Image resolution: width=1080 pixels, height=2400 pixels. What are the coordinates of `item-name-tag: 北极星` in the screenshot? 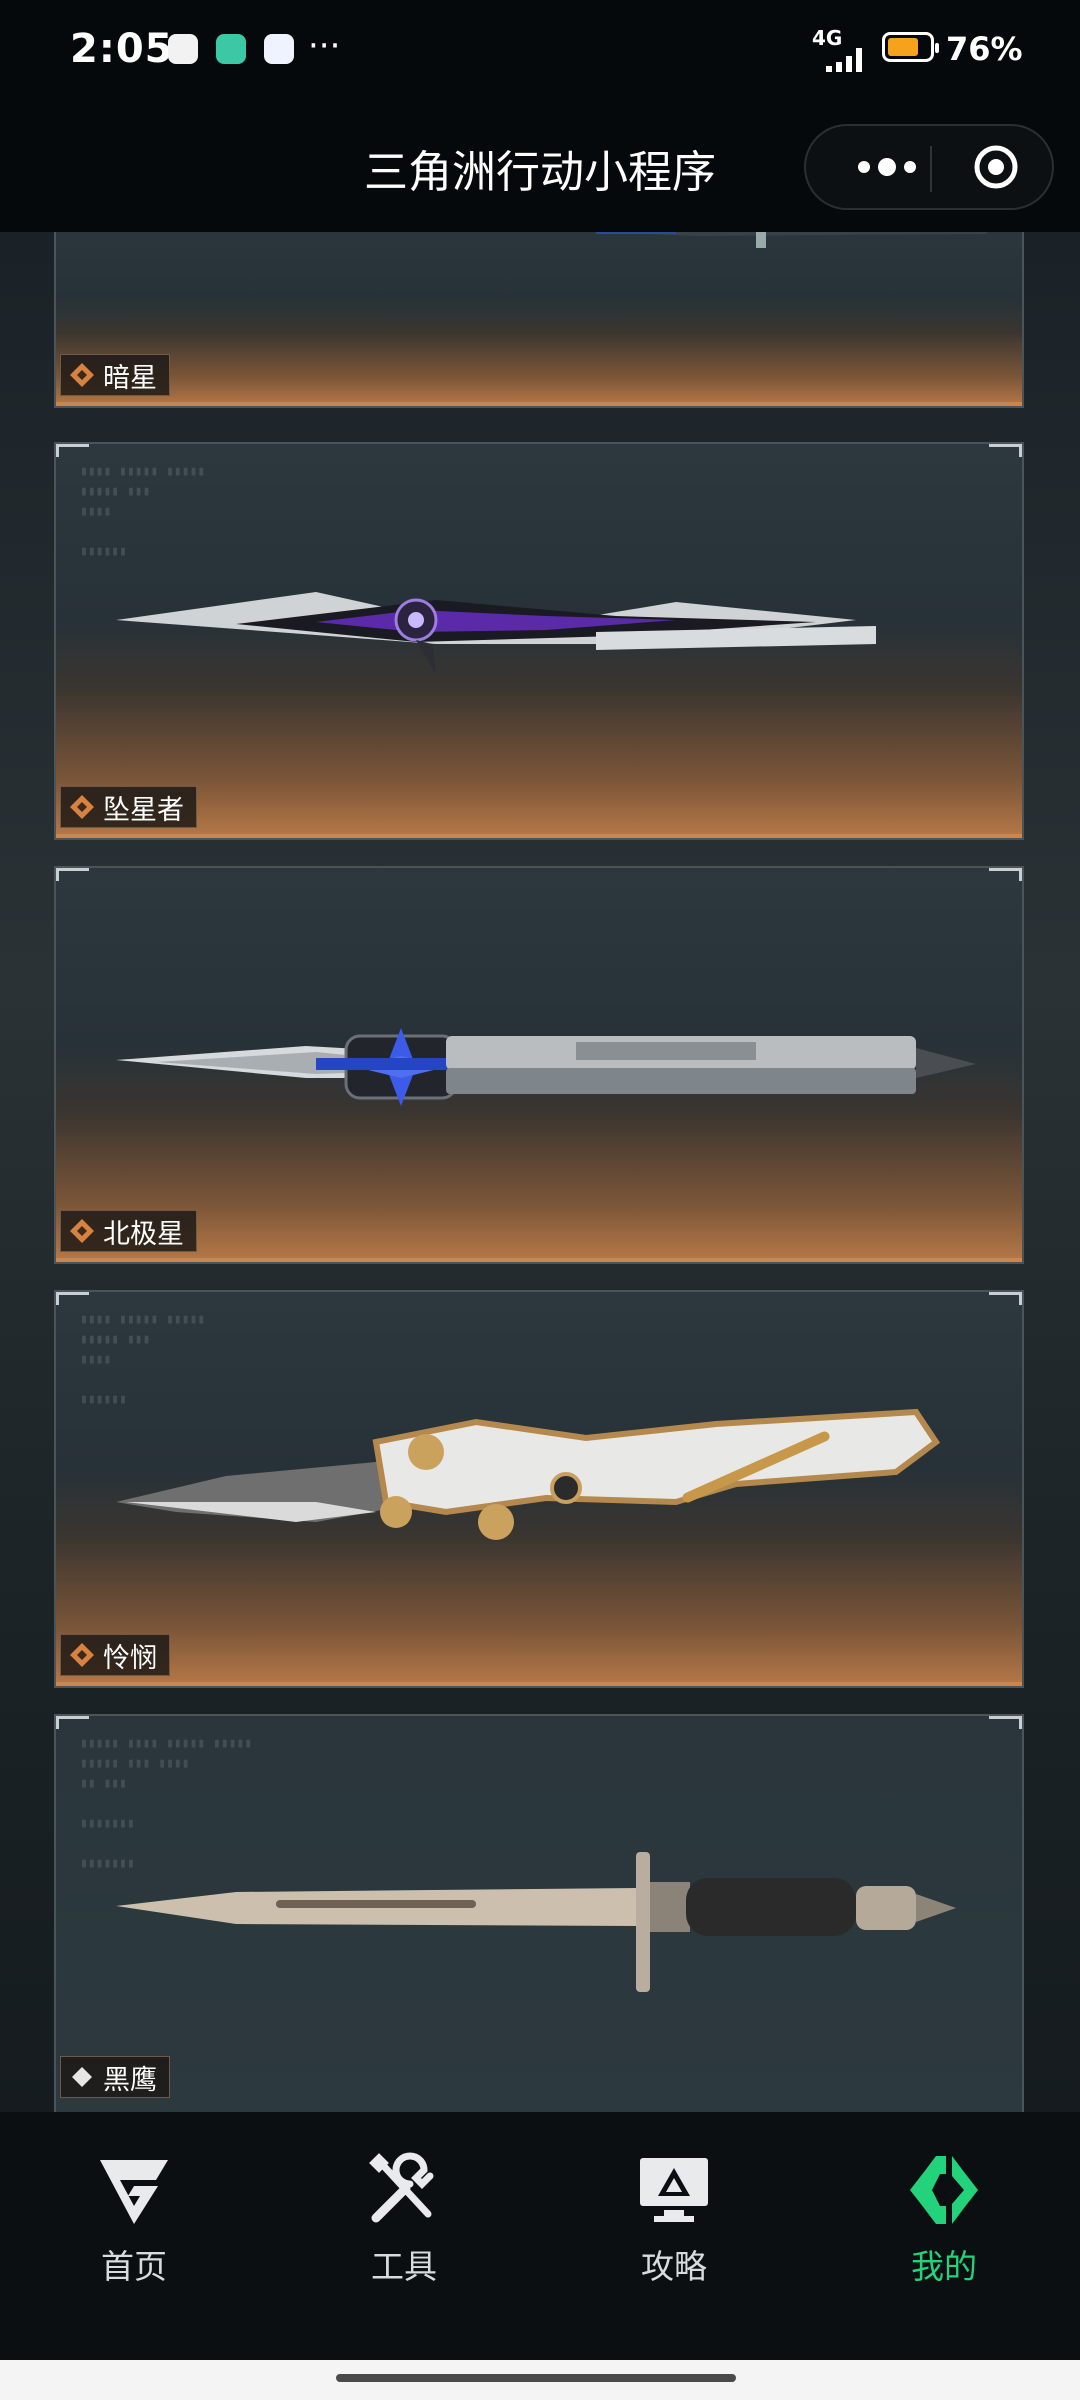 It's located at (128, 1231).